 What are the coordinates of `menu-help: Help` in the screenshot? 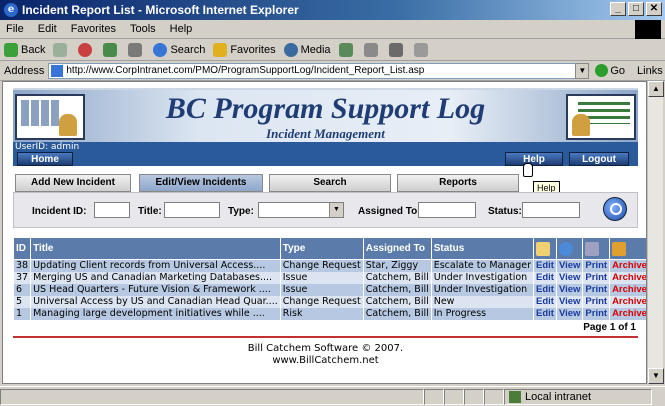 It's located at (181, 29).